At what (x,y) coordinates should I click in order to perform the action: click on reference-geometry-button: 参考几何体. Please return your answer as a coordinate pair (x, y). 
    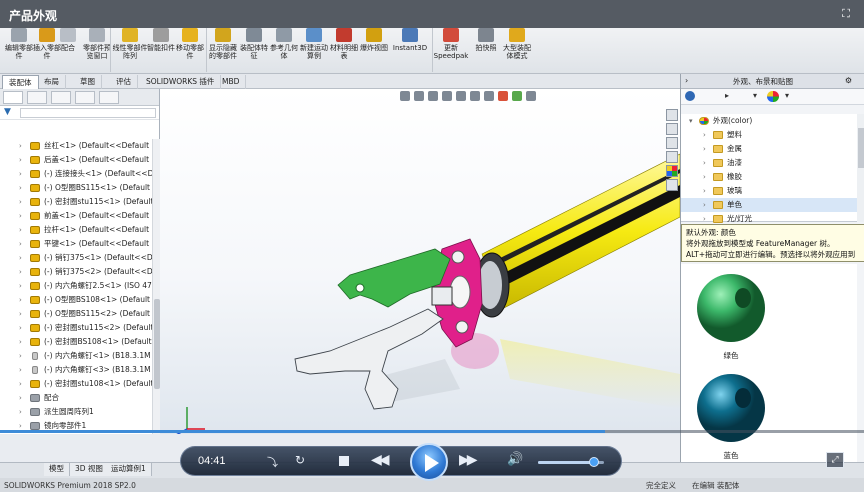
    Looking at the image, I should click on (284, 50).